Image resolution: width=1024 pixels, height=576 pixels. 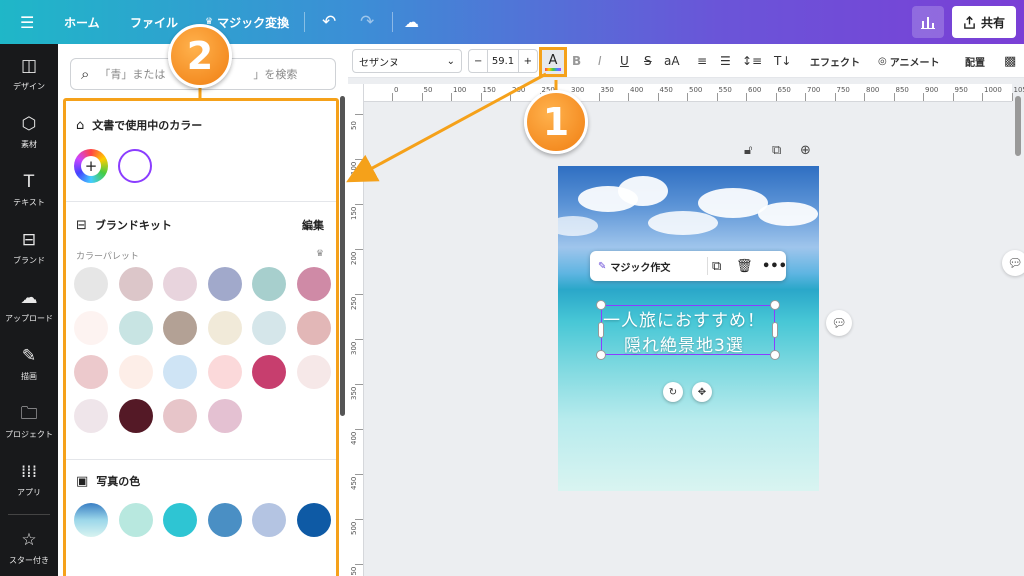 I want to click on nav-elements: ⬡ 素材, so click(x=29, y=132).